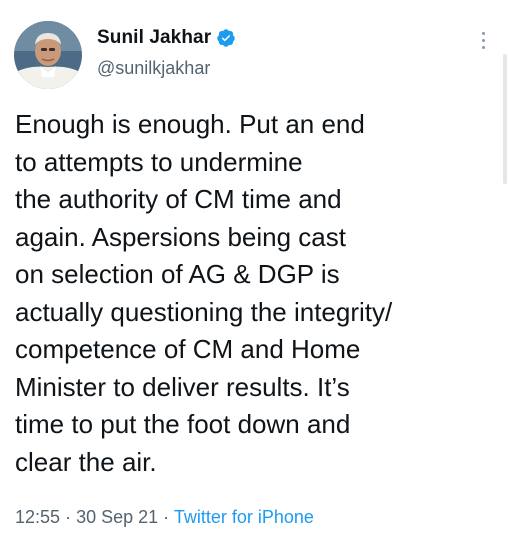  What do you see at coordinates (190, 124) in the screenshot?
I see `tweet-text-line: Enough is enough. Put an end` at bounding box center [190, 124].